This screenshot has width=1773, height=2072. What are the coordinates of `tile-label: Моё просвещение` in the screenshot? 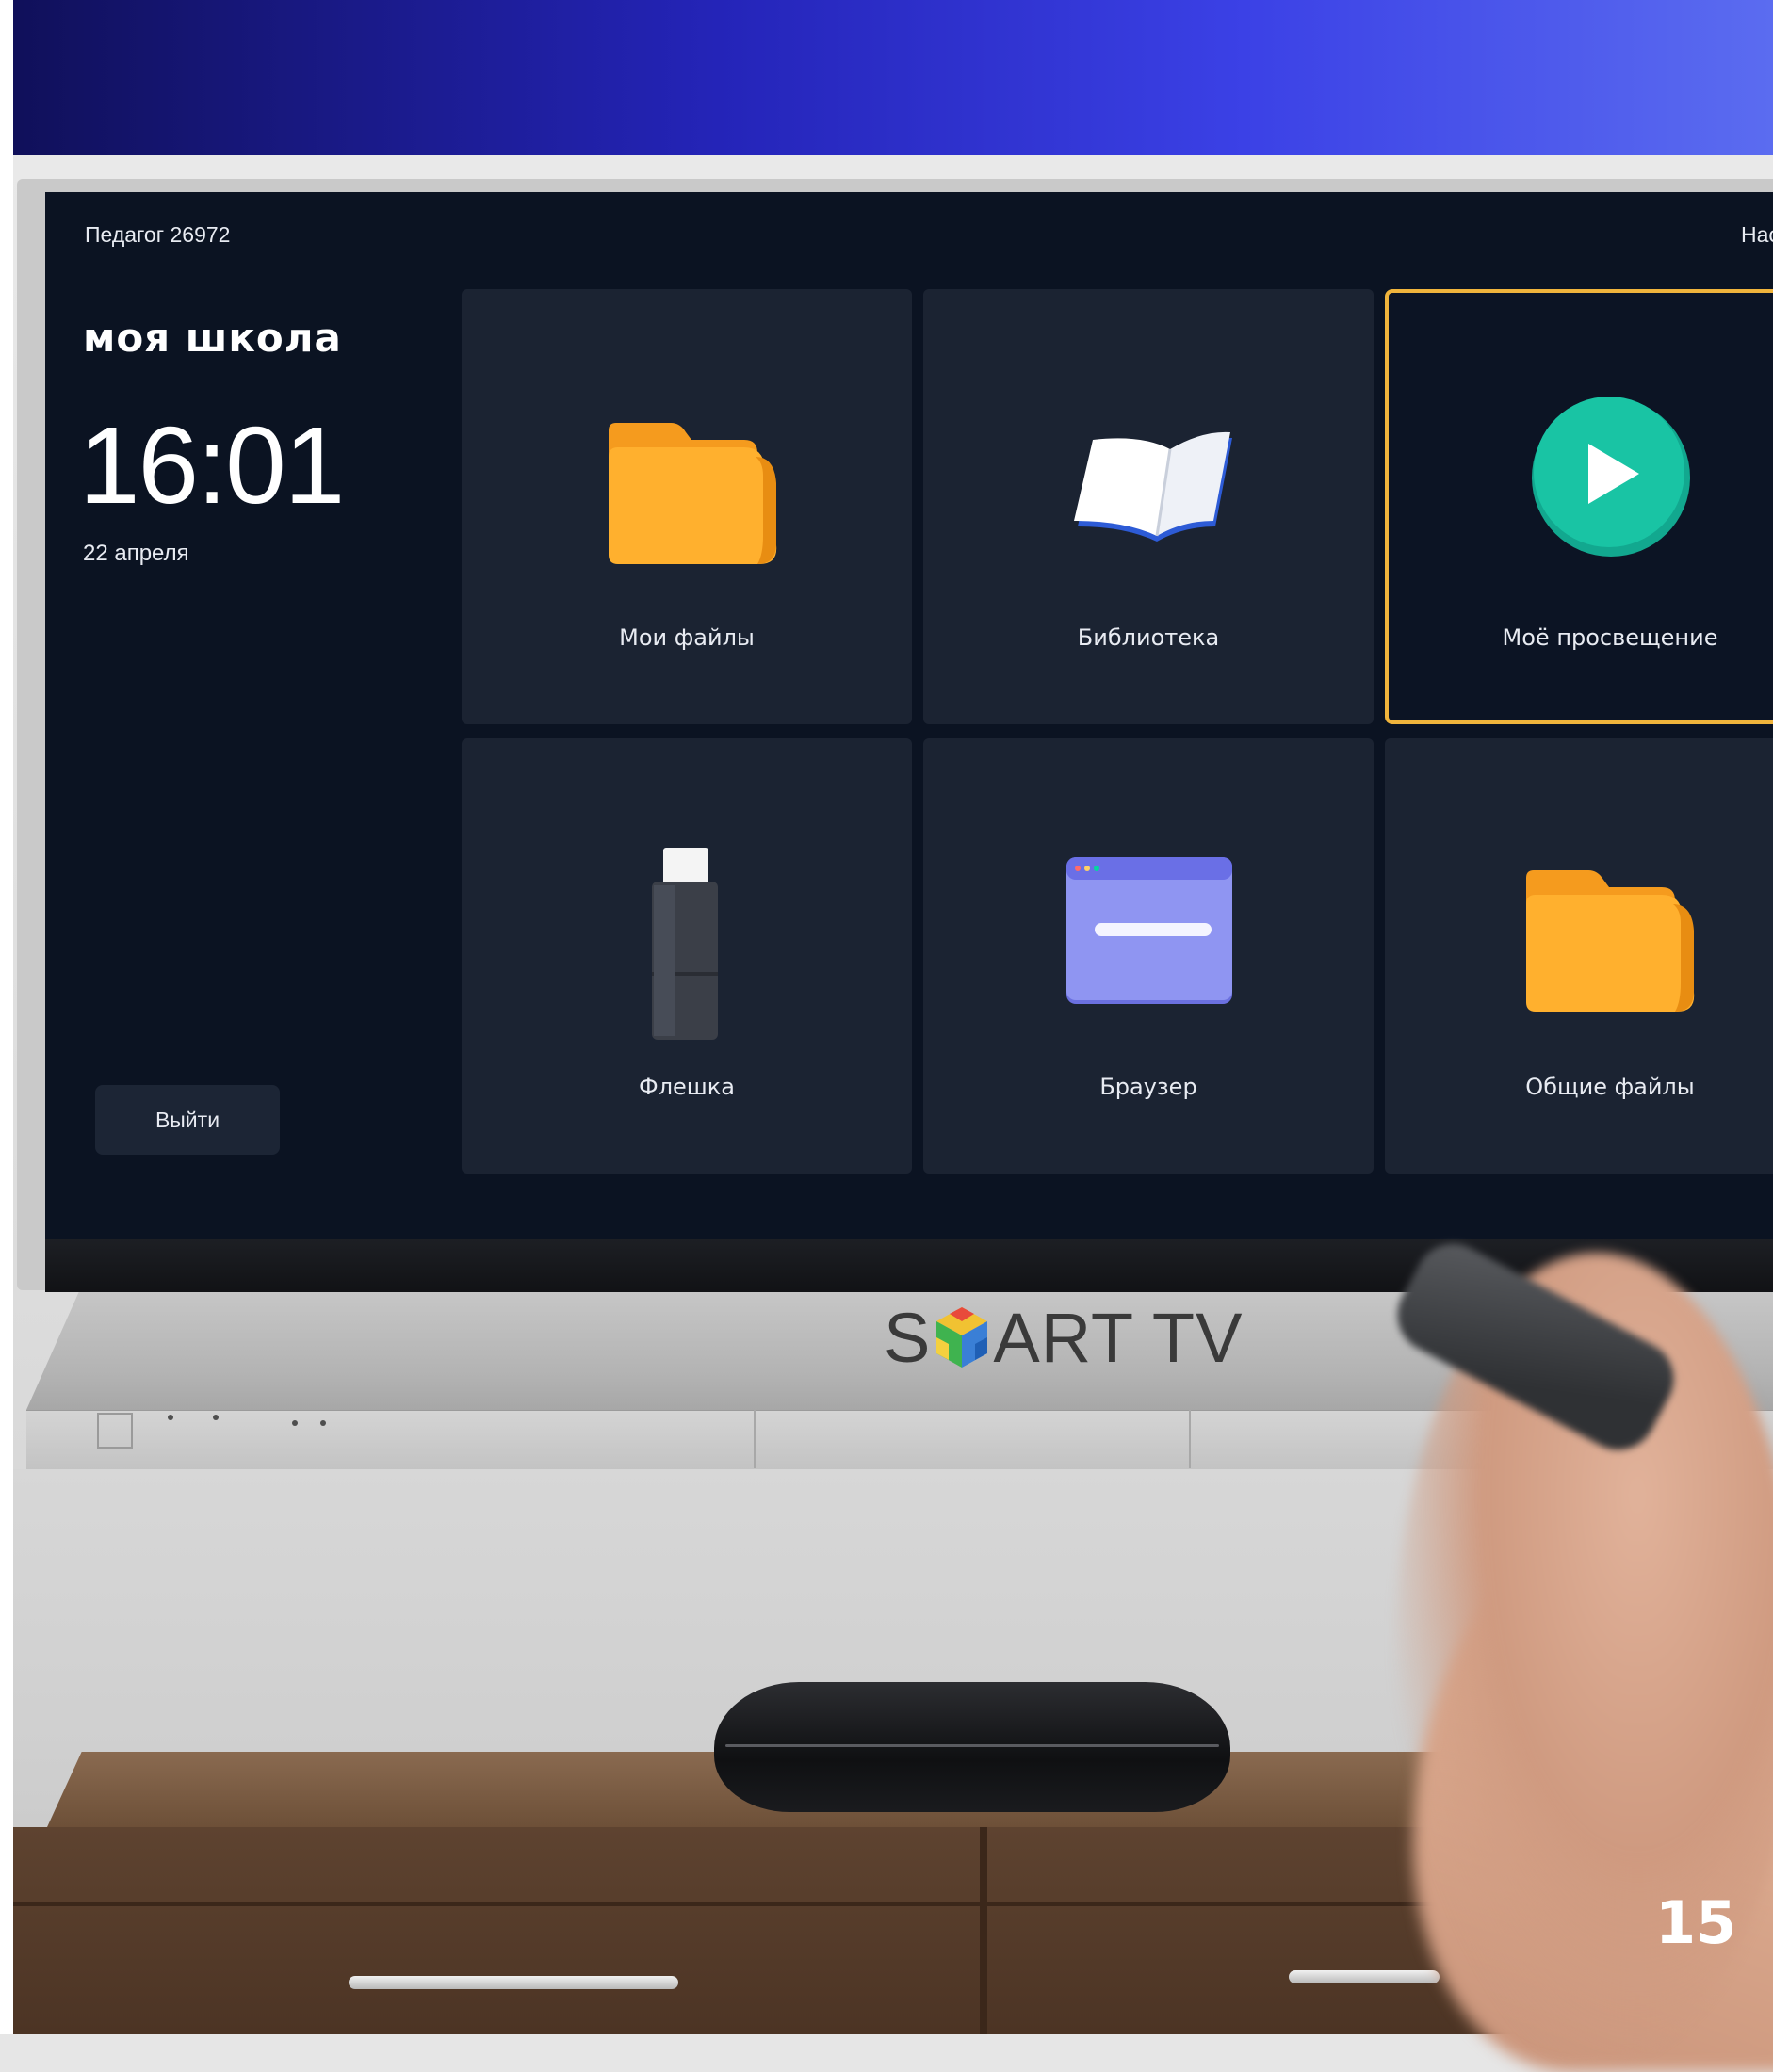 It's located at (1610, 637).